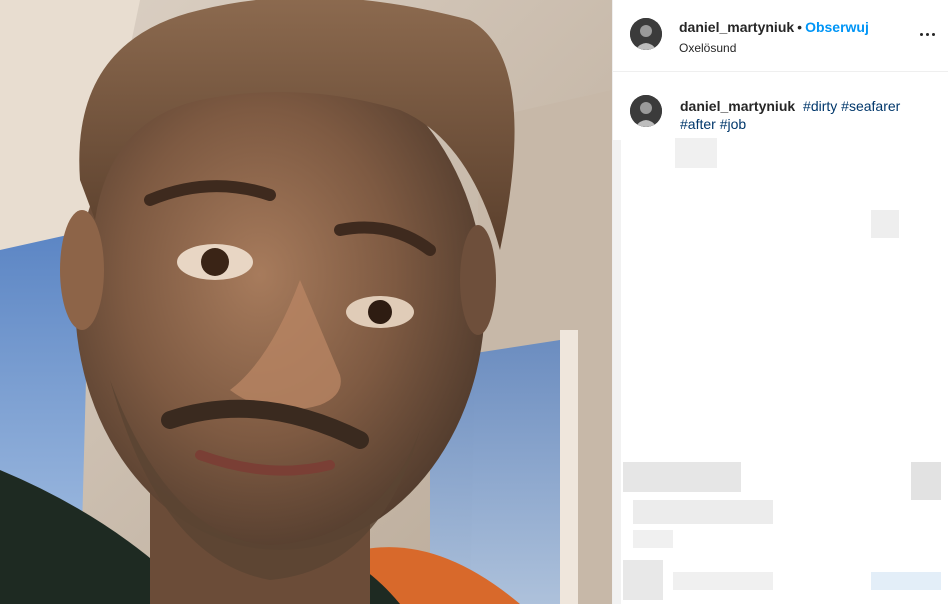  What do you see at coordinates (733, 124) in the screenshot?
I see `hashtag-link: #job` at bounding box center [733, 124].